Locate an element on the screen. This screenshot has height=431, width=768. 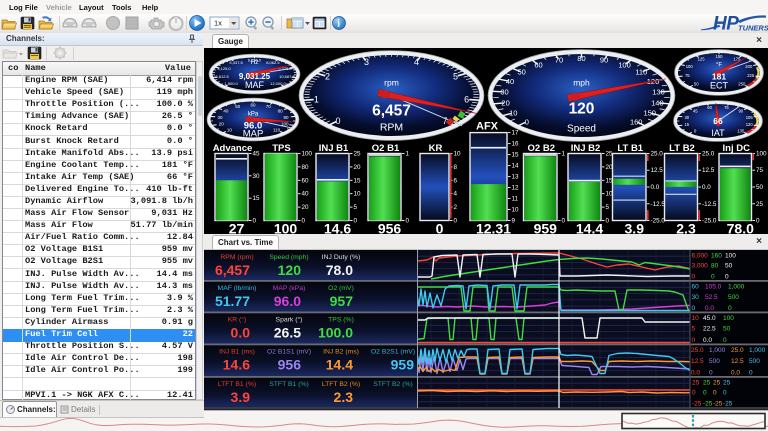
svg-text: 957 is located at coordinates (342, 301).